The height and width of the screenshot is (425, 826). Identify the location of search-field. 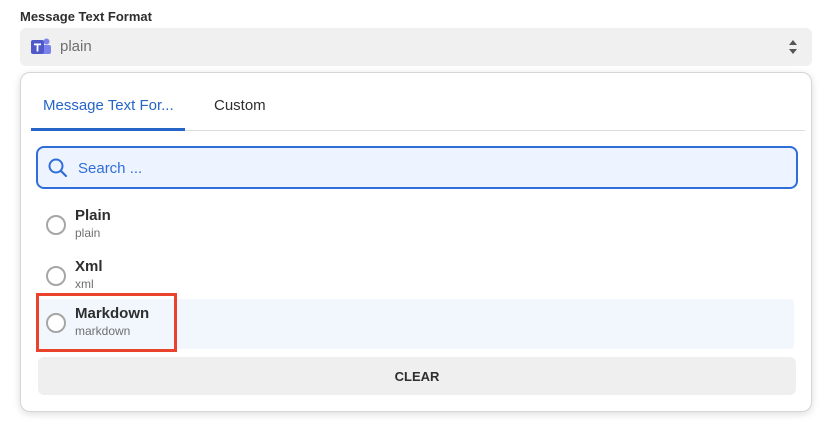
(417, 167).